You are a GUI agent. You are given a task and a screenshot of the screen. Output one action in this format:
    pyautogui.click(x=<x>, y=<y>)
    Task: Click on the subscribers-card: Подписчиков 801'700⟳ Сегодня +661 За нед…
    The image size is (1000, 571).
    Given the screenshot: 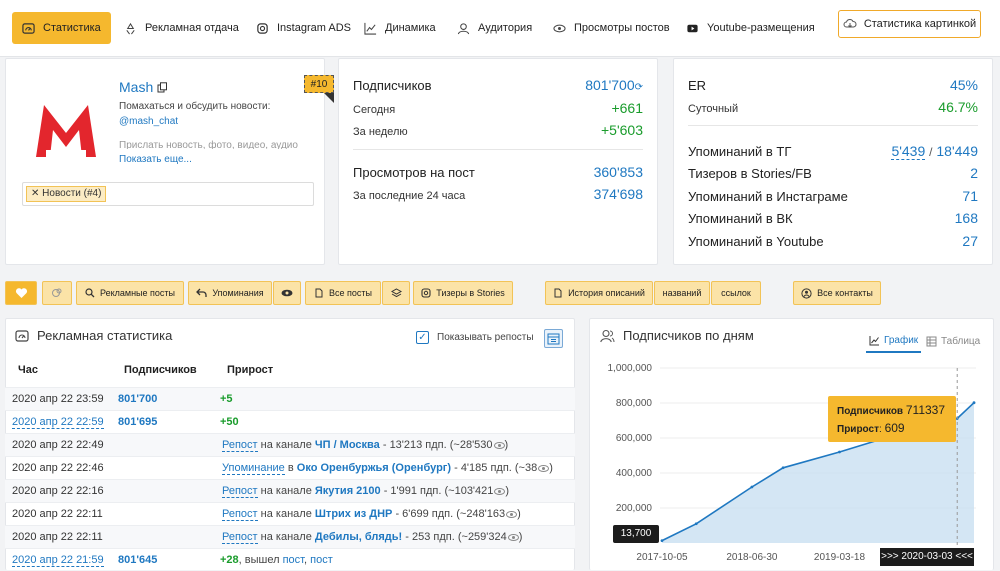 What is the action you would take?
    pyautogui.click(x=498, y=161)
    